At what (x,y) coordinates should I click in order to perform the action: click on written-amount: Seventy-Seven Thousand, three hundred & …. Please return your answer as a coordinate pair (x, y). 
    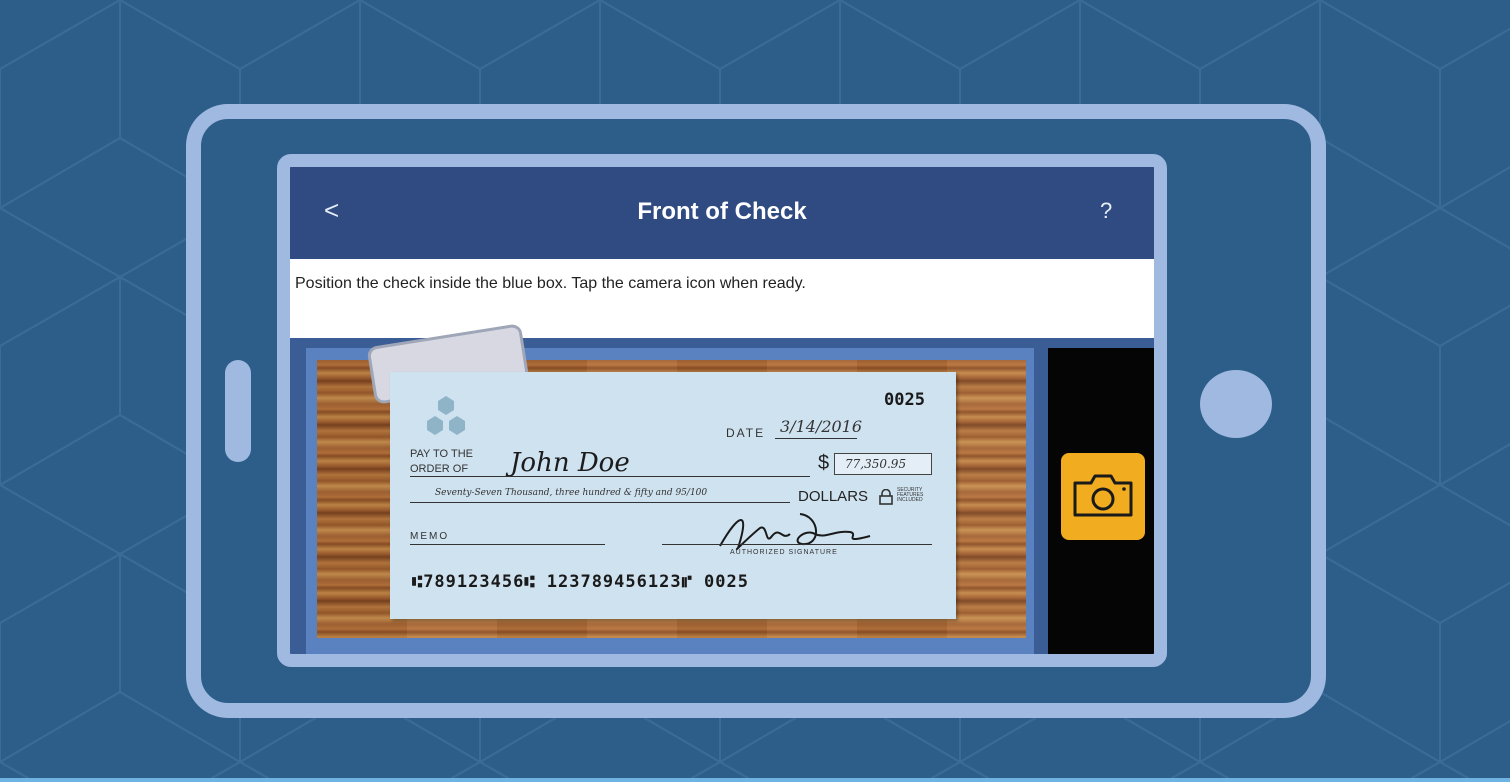
    Looking at the image, I should click on (571, 493).